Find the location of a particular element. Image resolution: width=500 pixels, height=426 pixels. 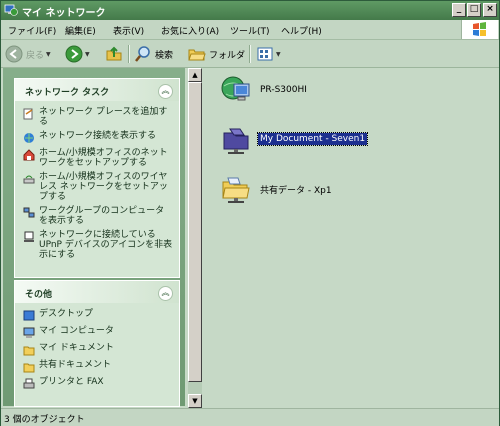

task-label: ネットワーク接続を表示する is located at coordinates (98, 136).